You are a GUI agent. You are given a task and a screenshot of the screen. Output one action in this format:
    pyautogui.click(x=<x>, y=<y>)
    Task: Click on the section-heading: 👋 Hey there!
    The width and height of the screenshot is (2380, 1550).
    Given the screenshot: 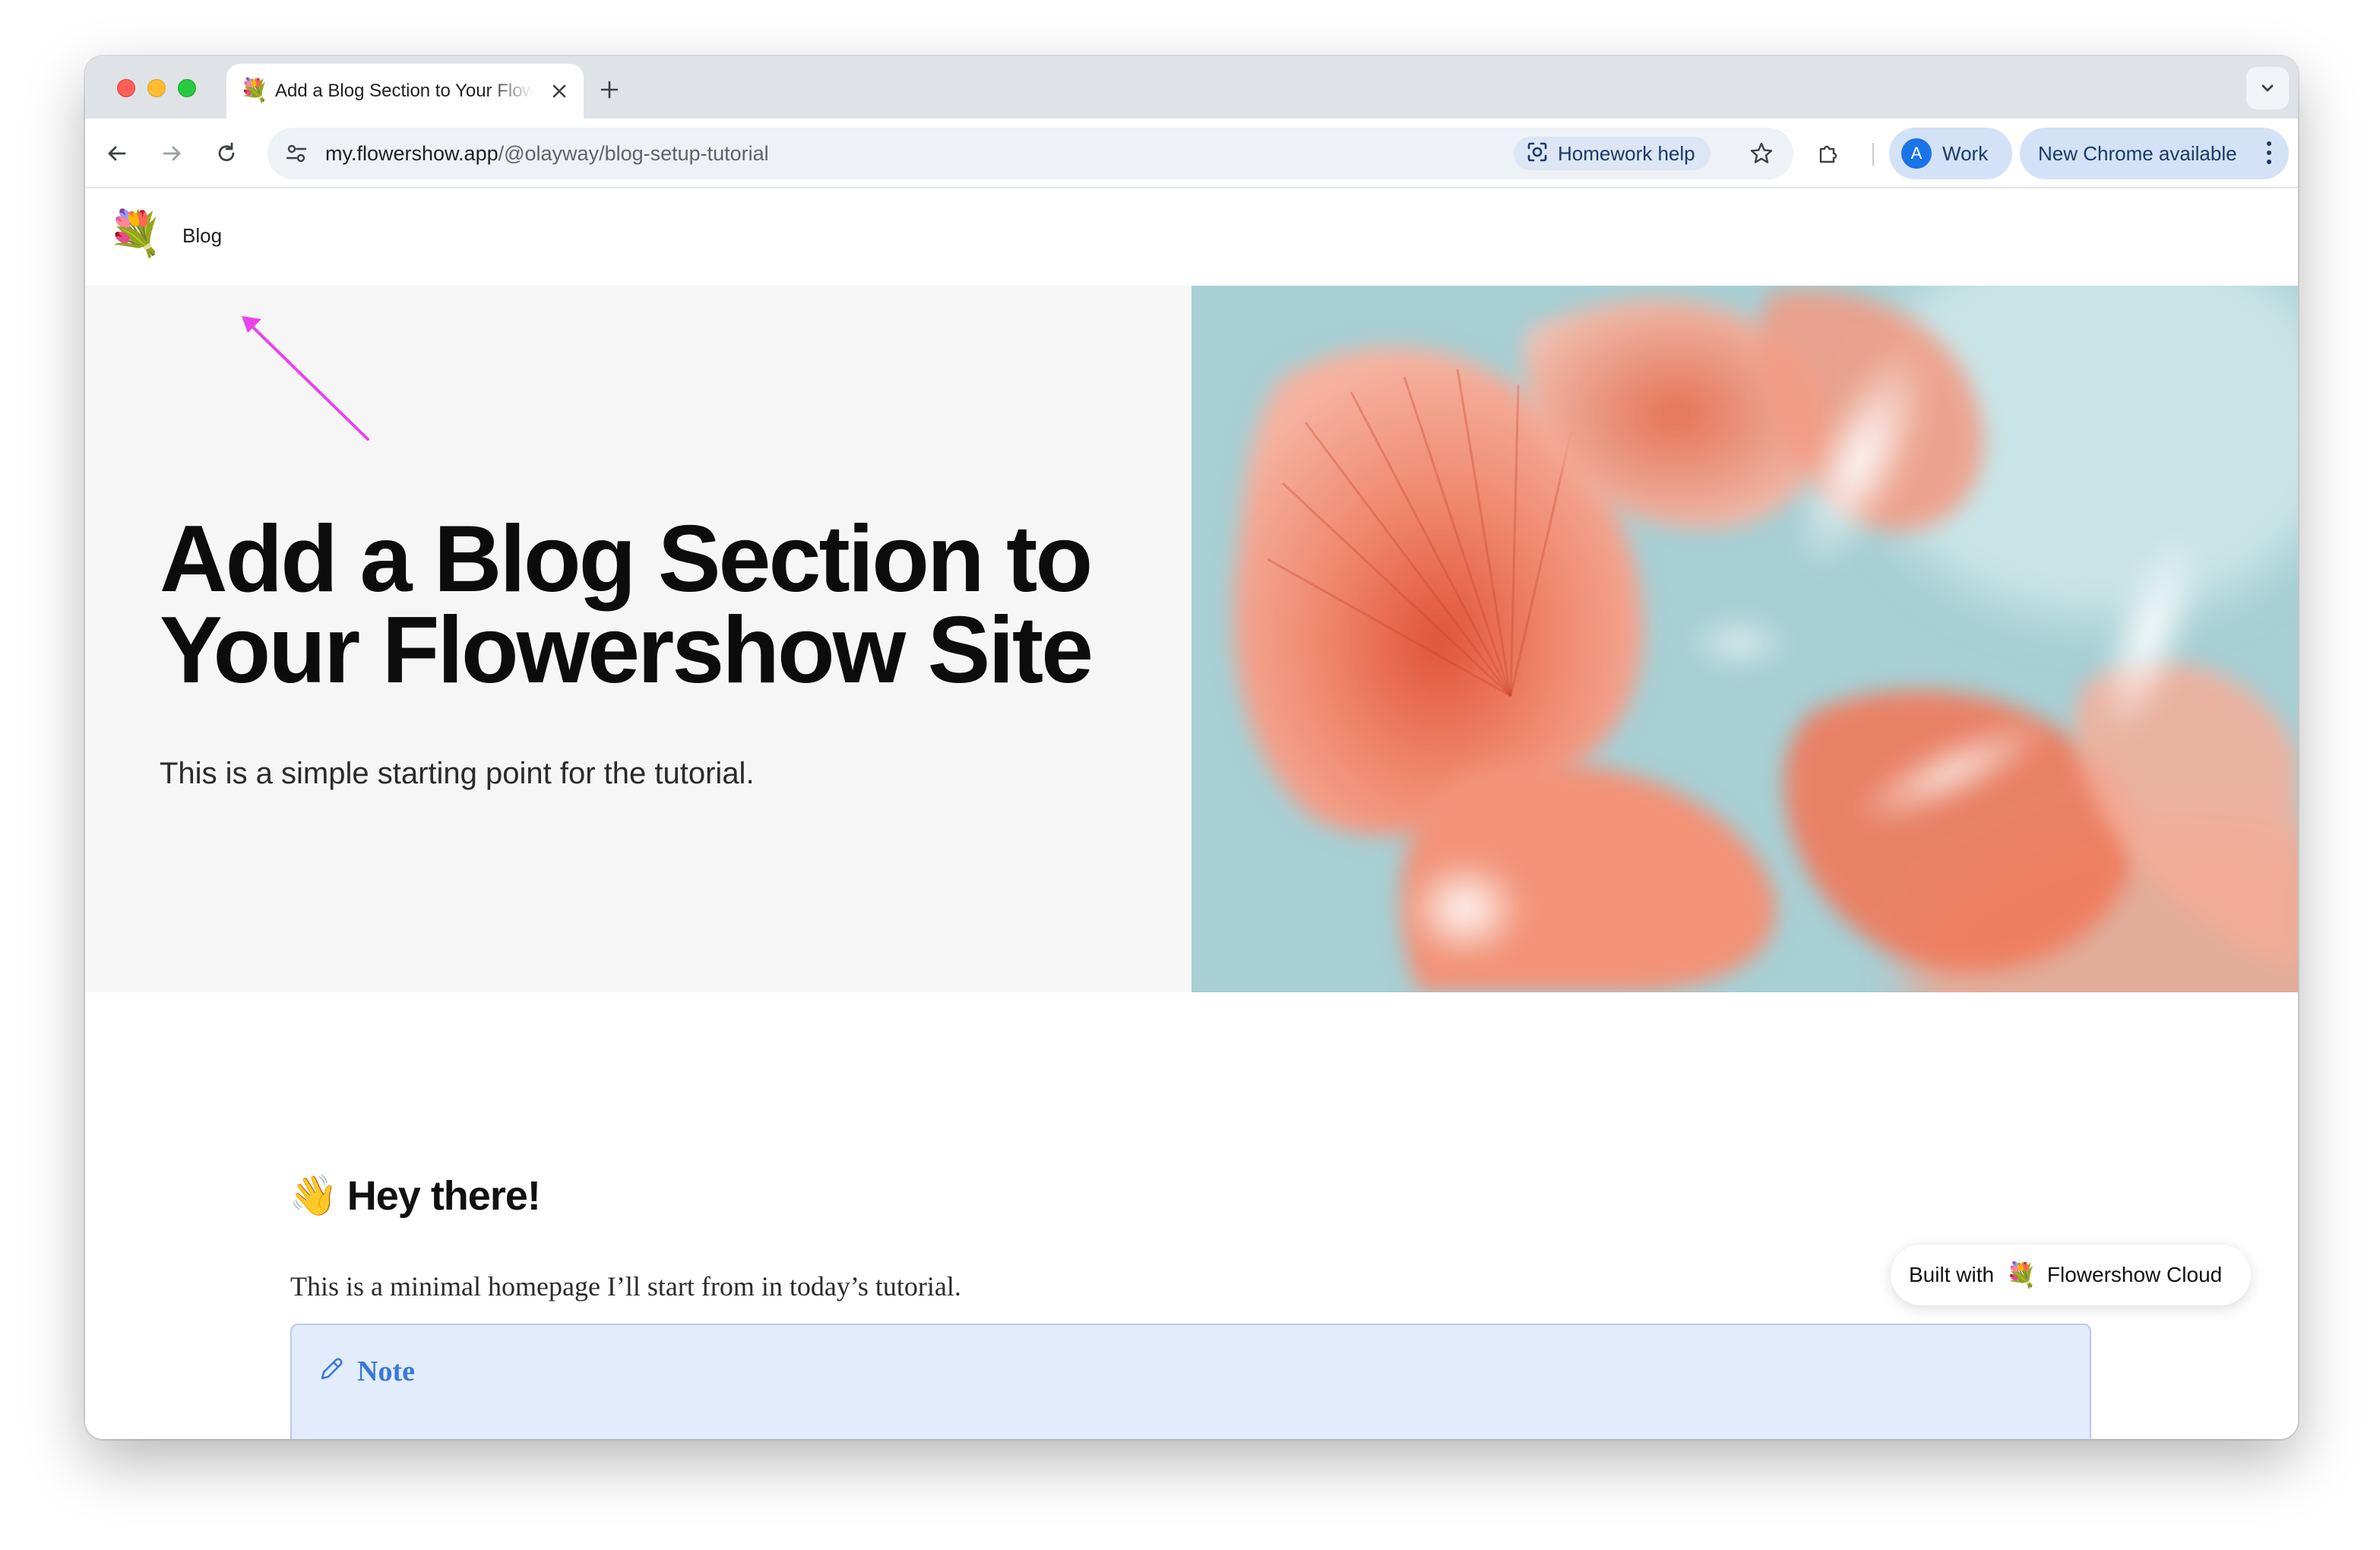 What is the action you would take?
    pyautogui.click(x=415, y=1196)
    